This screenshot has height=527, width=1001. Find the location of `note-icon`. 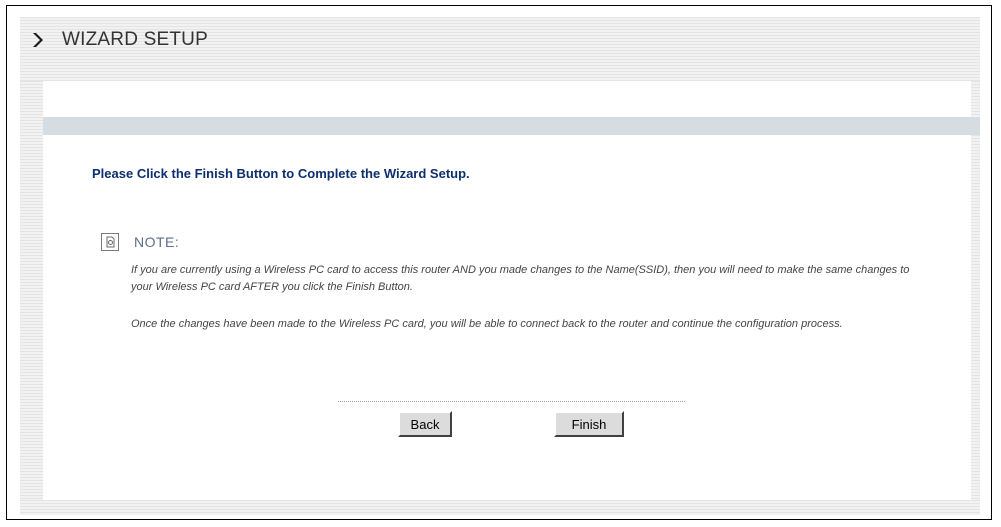

note-icon is located at coordinates (110, 242).